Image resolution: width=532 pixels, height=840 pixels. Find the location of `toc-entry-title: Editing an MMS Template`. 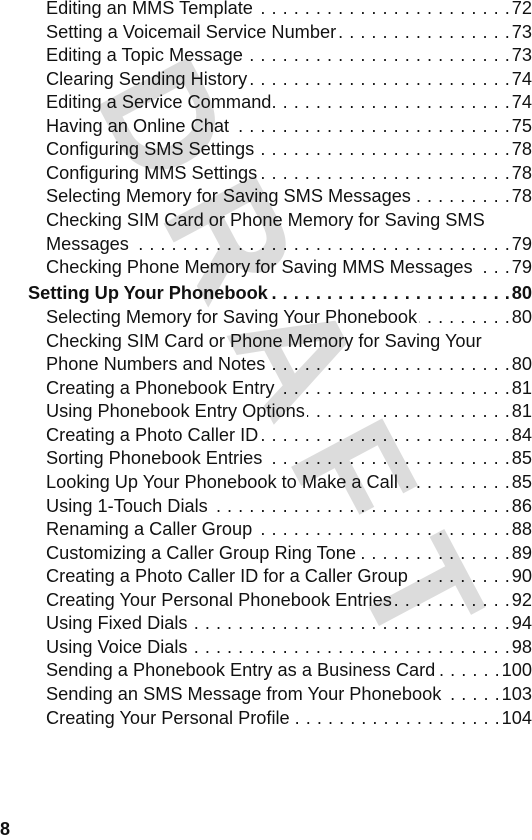

toc-entry-title: Editing an MMS Template is located at coordinates (149, 9).